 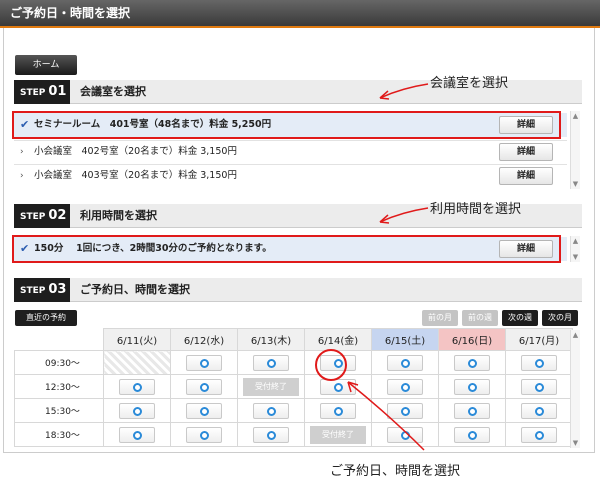 I want to click on schedule-scrollbar: ▲ ▼, so click(x=575, y=389).